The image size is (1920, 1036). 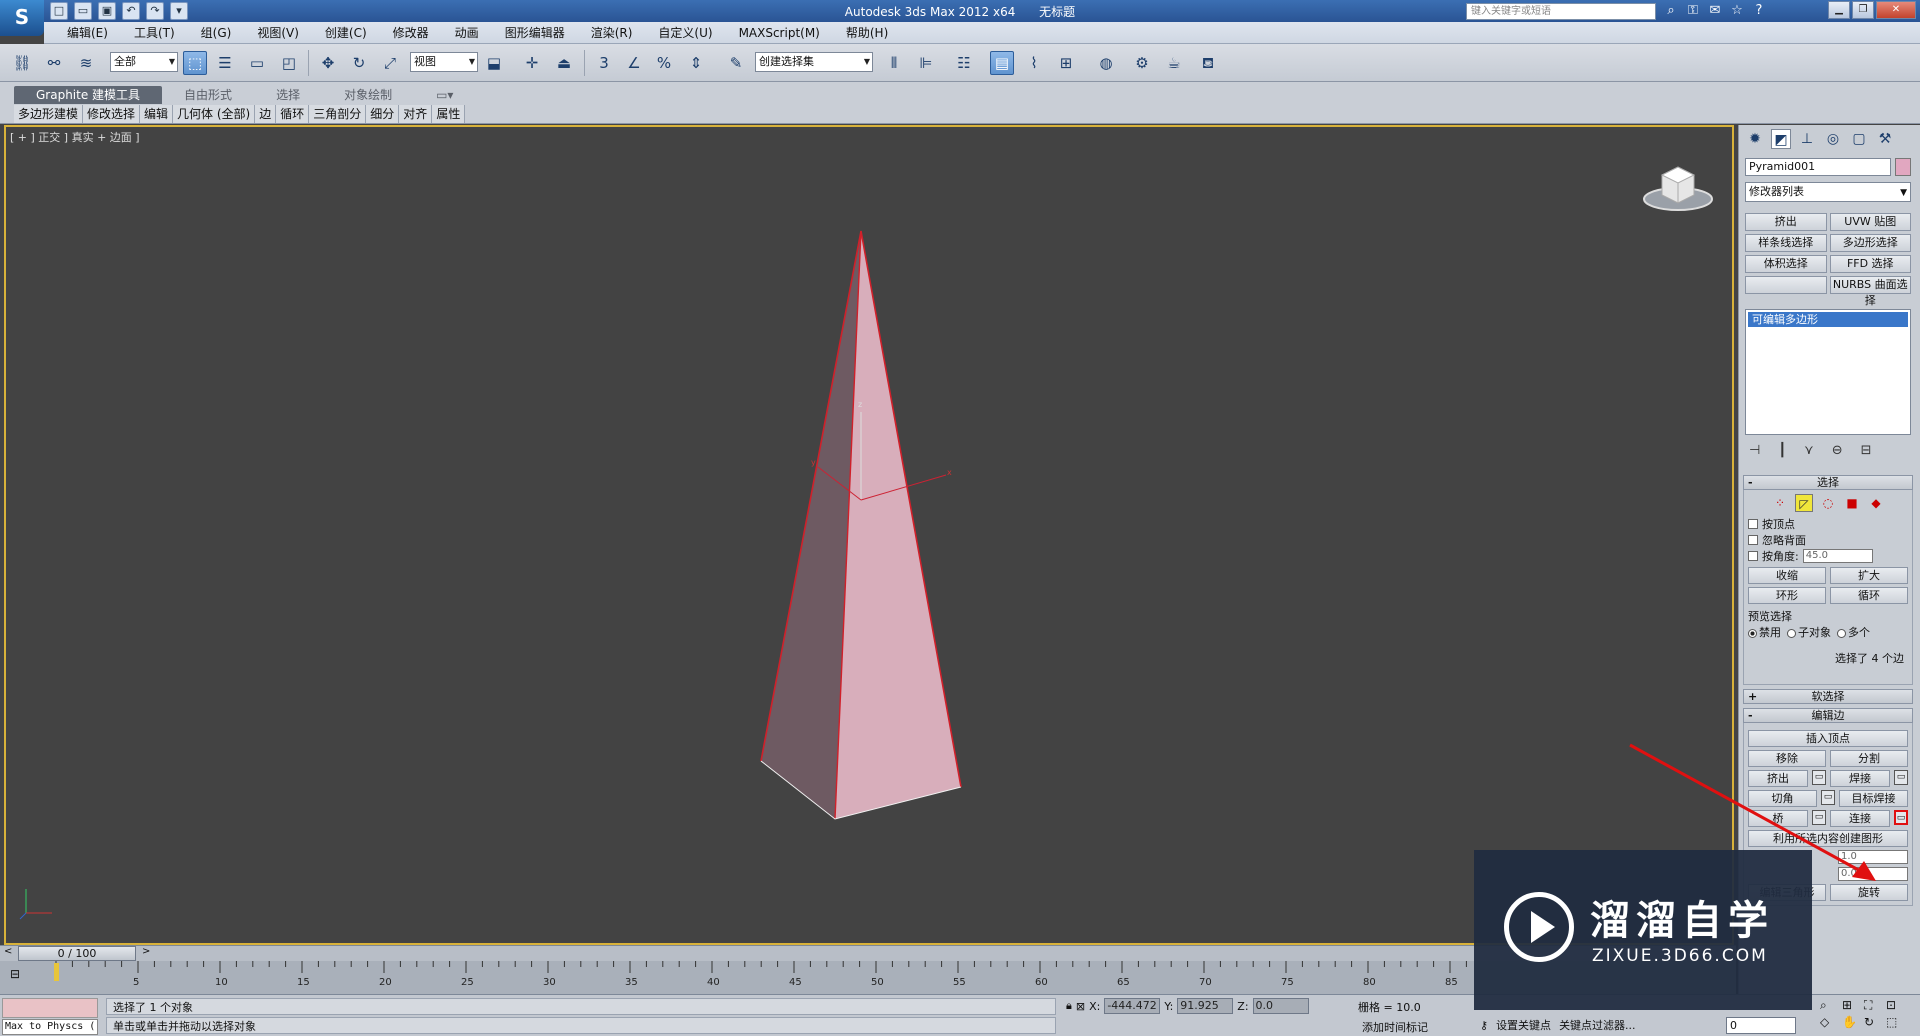 What do you see at coordinates (1280, 1006) in the screenshot?
I see `z-coordinate-field: 0.0` at bounding box center [1280, 1006].